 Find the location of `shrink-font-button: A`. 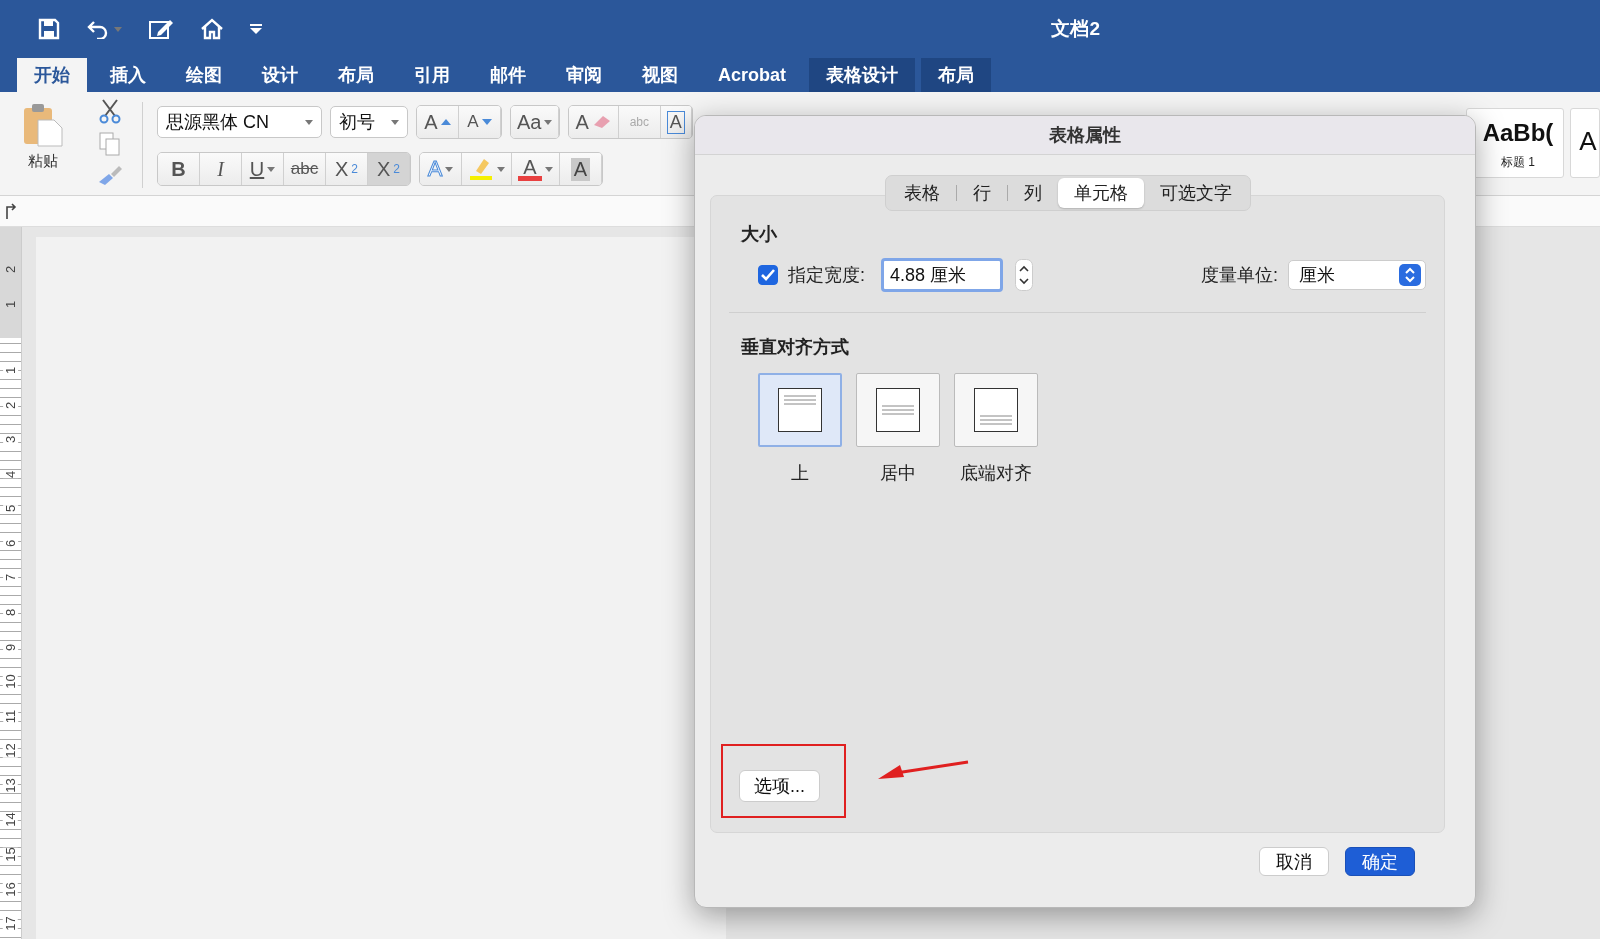

shrink-font-button: A is located at coordinates (480, 122).